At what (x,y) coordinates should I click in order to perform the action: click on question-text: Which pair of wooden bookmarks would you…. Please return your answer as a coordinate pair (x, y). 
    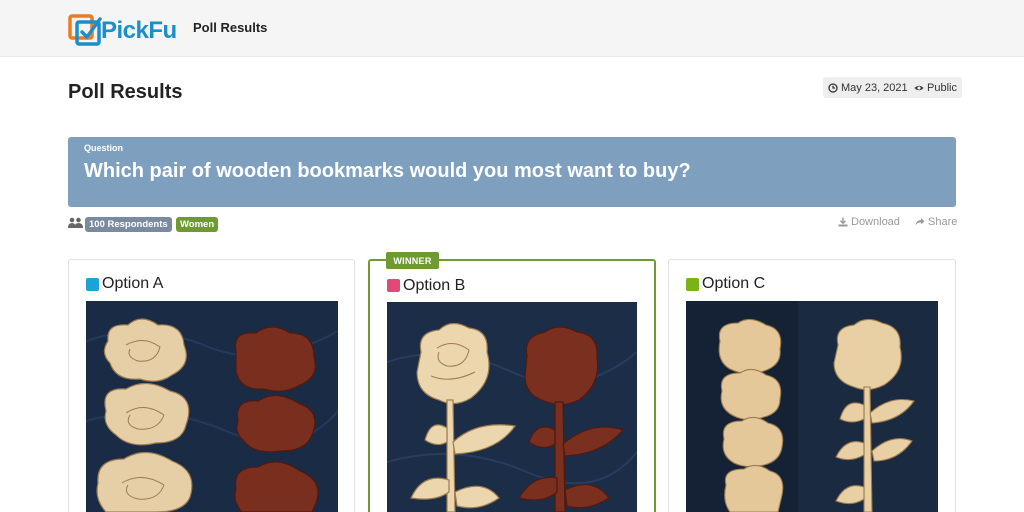
    Looking at the image, I should click on (387, 171).